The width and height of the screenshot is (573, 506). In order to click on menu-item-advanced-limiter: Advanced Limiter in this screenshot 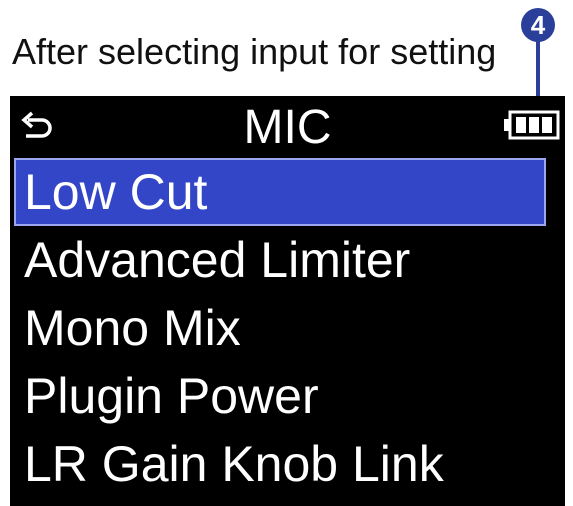, I will do `click(280, 260)`.